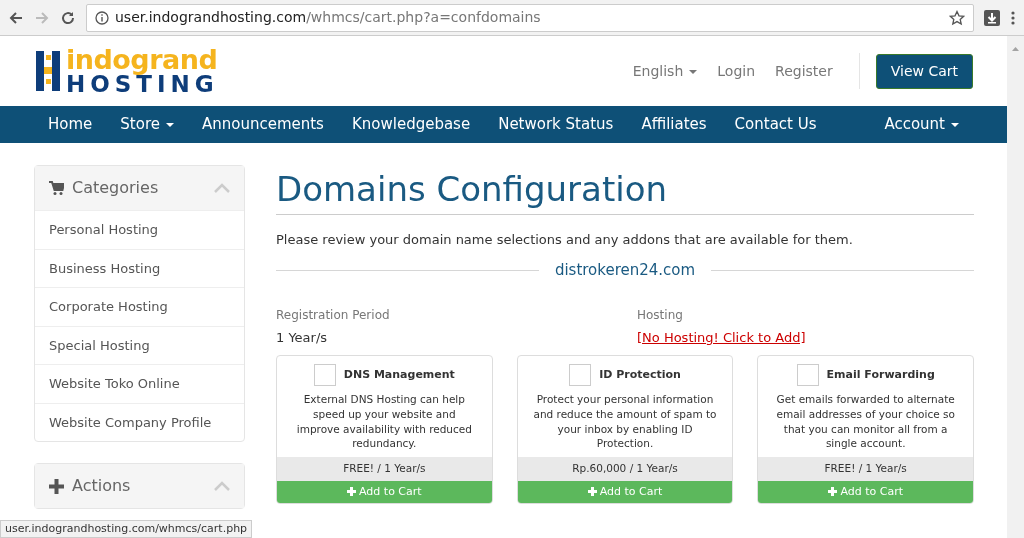 This screenshot has height=538, width=1024. Describe the element at coordinates (139, 267) in the screenshot. I see `sidebar-item: Business Hosting` at that location.